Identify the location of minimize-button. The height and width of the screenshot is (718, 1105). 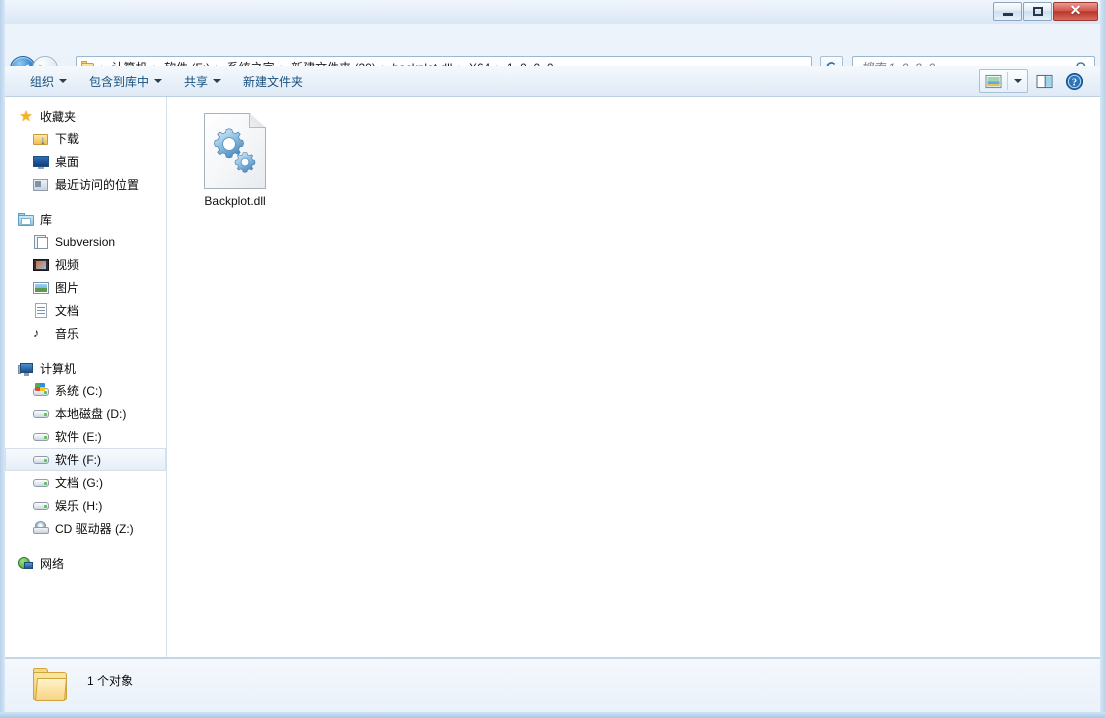
(1007, 11).